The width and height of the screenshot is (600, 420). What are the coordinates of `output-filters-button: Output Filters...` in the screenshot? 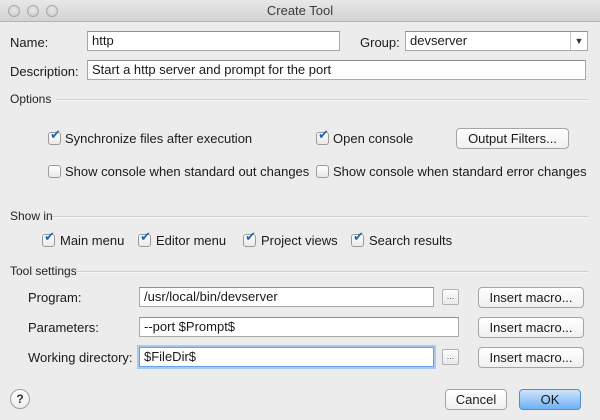 It's located at (512, 138).